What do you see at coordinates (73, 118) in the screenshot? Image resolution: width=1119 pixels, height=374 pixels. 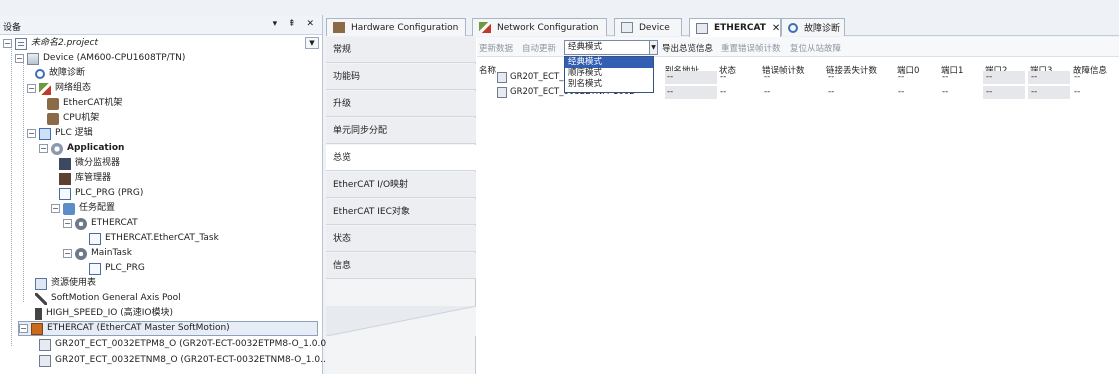 I see `tree-item-cpu-rack: CPU机架` at bounding box center [73, 118].